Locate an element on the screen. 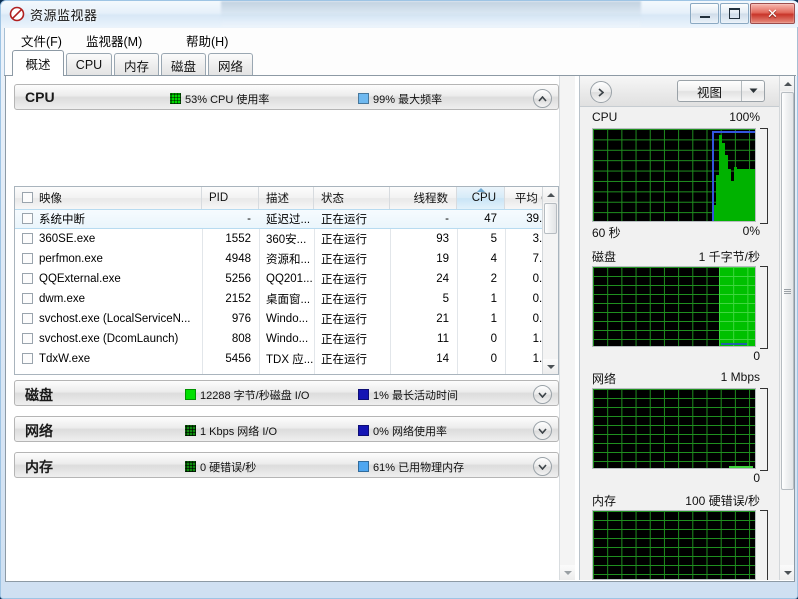 This screenshot has width=798, height=599. triangle-down-icon is located at coordinates (787, 572).